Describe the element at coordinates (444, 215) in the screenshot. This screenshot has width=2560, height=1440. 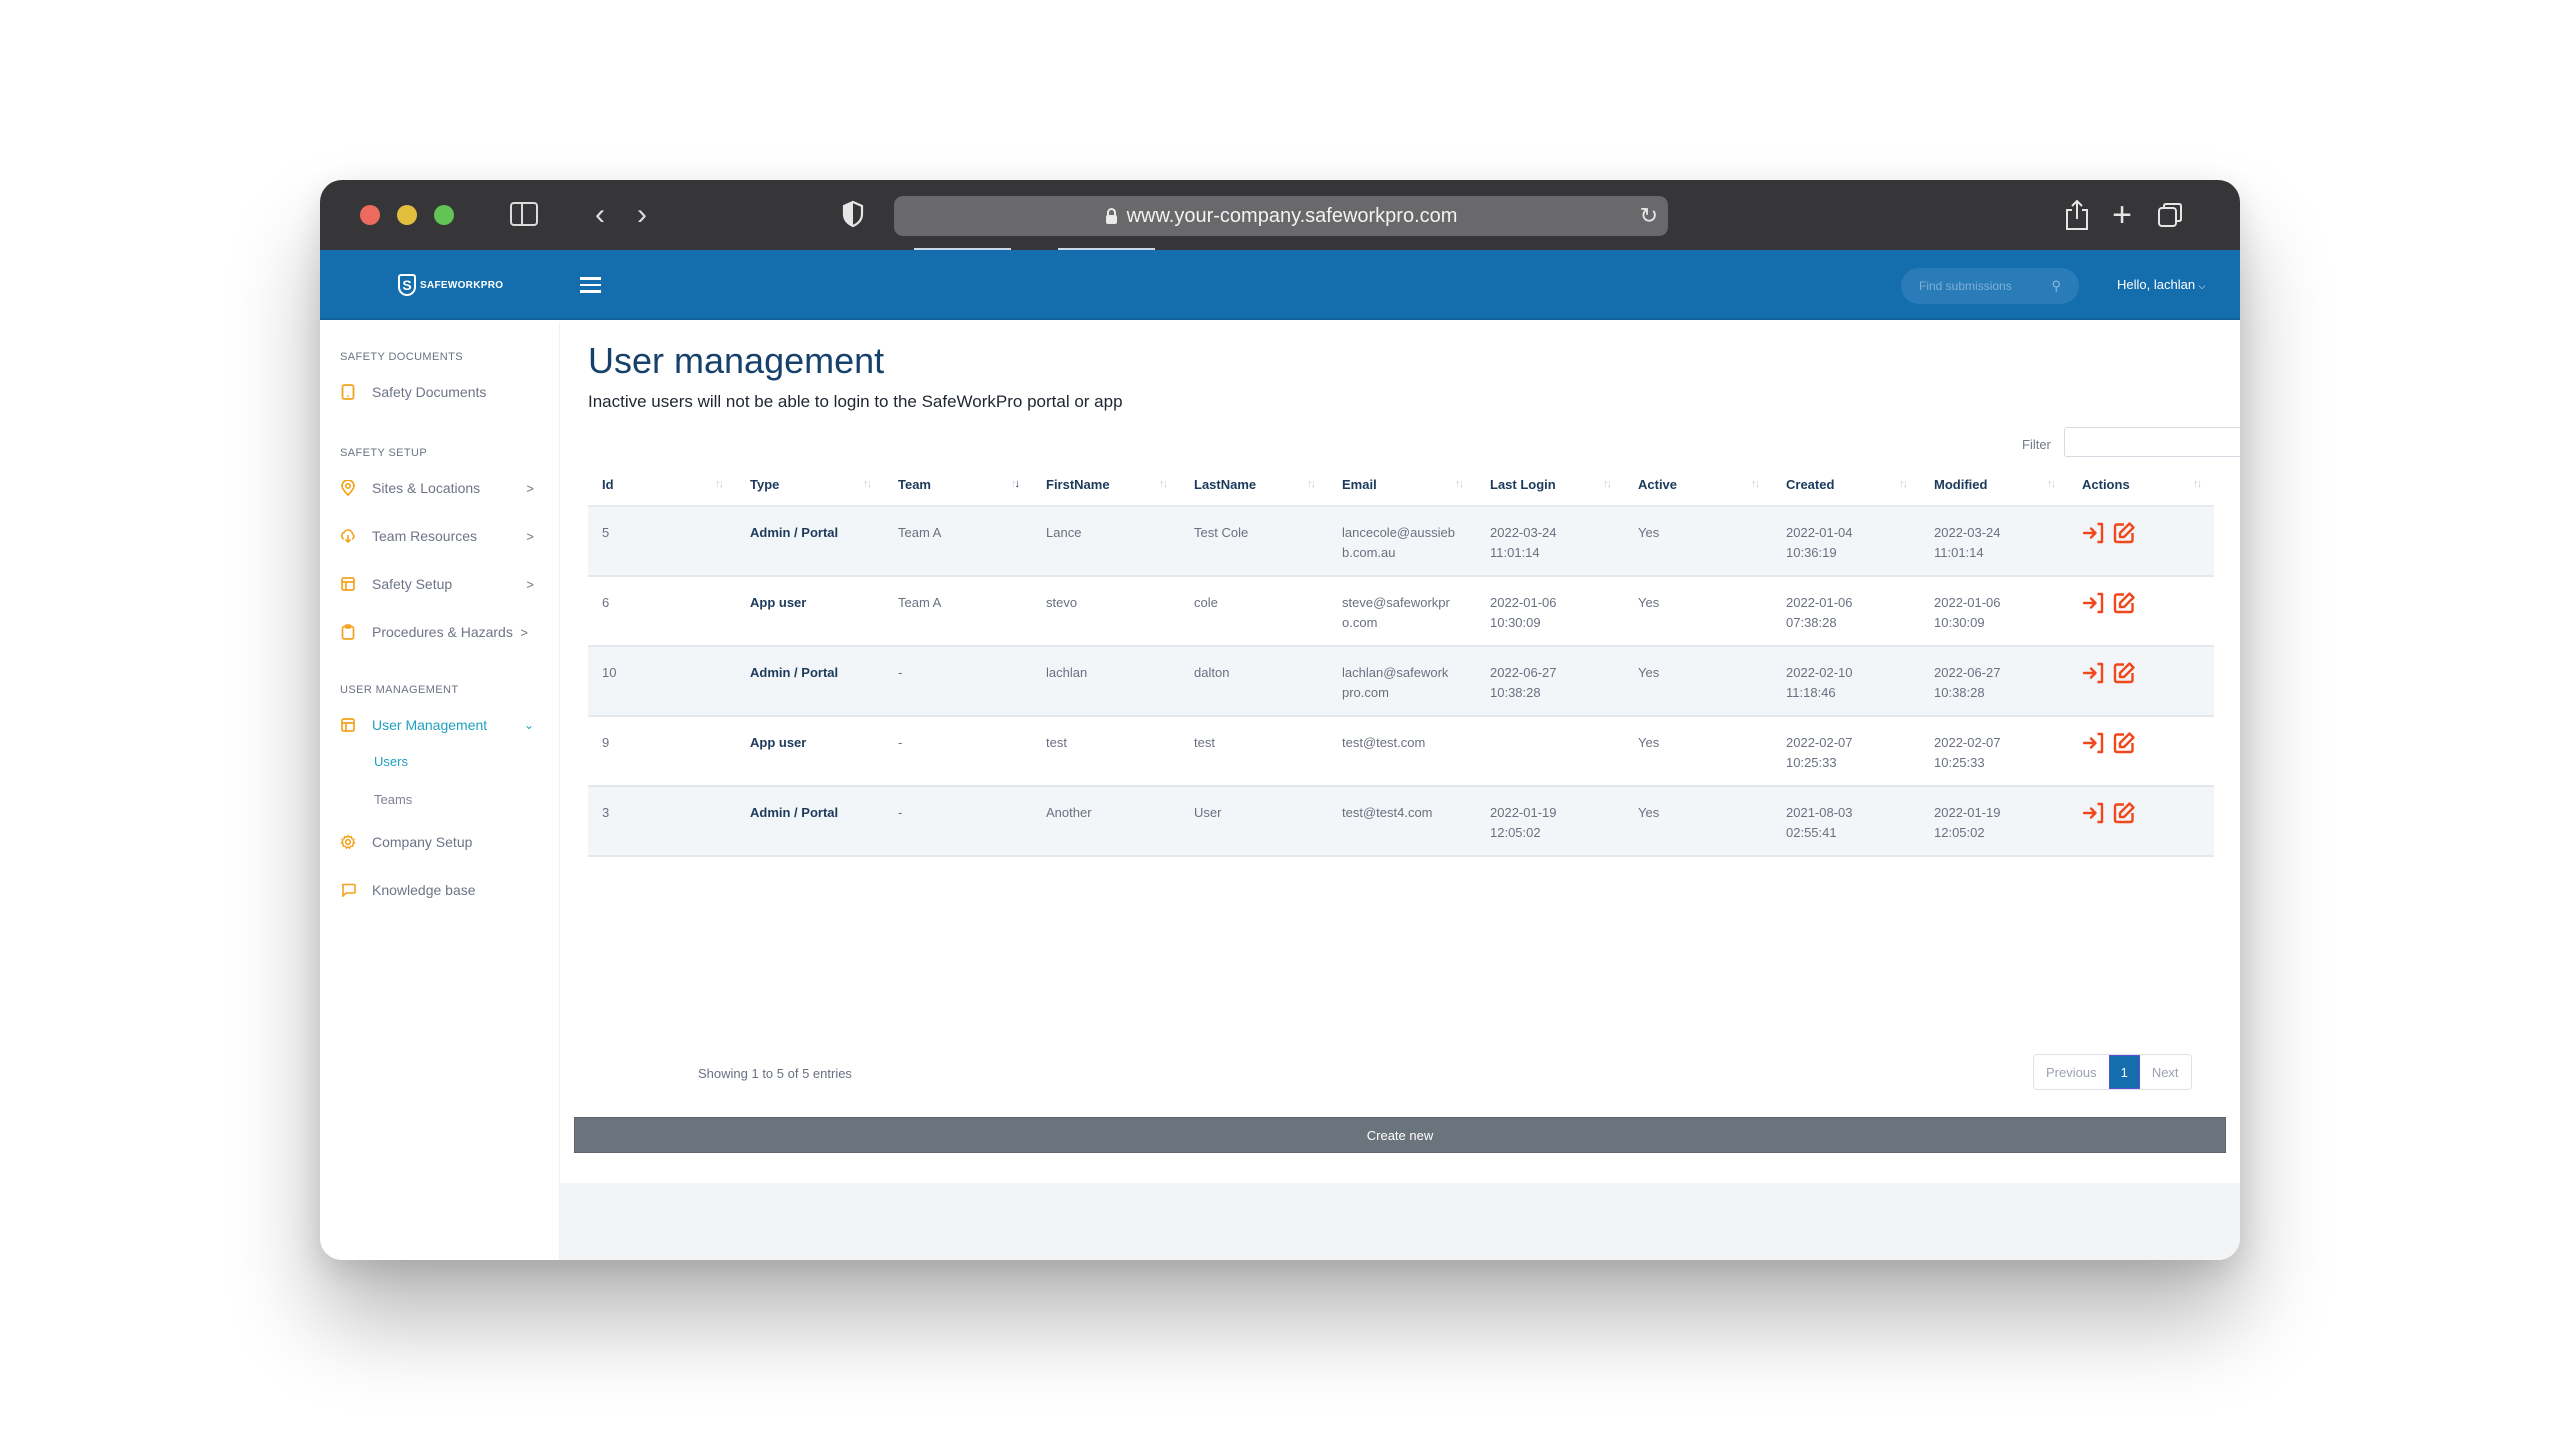
I see `maximize-window-button` at that location.